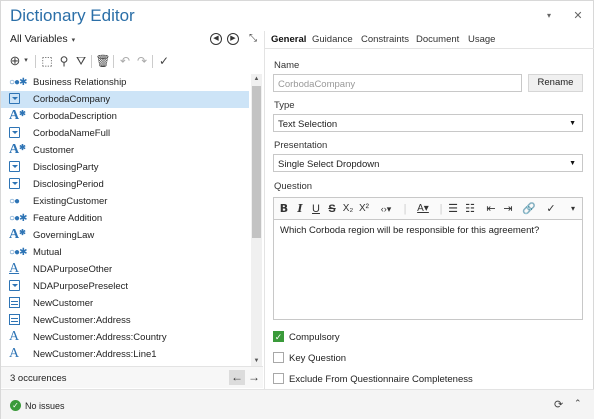 The width and height of the screenshot is (594, 419). I want to click on indent-icon: ⇥, so click(508, 209).